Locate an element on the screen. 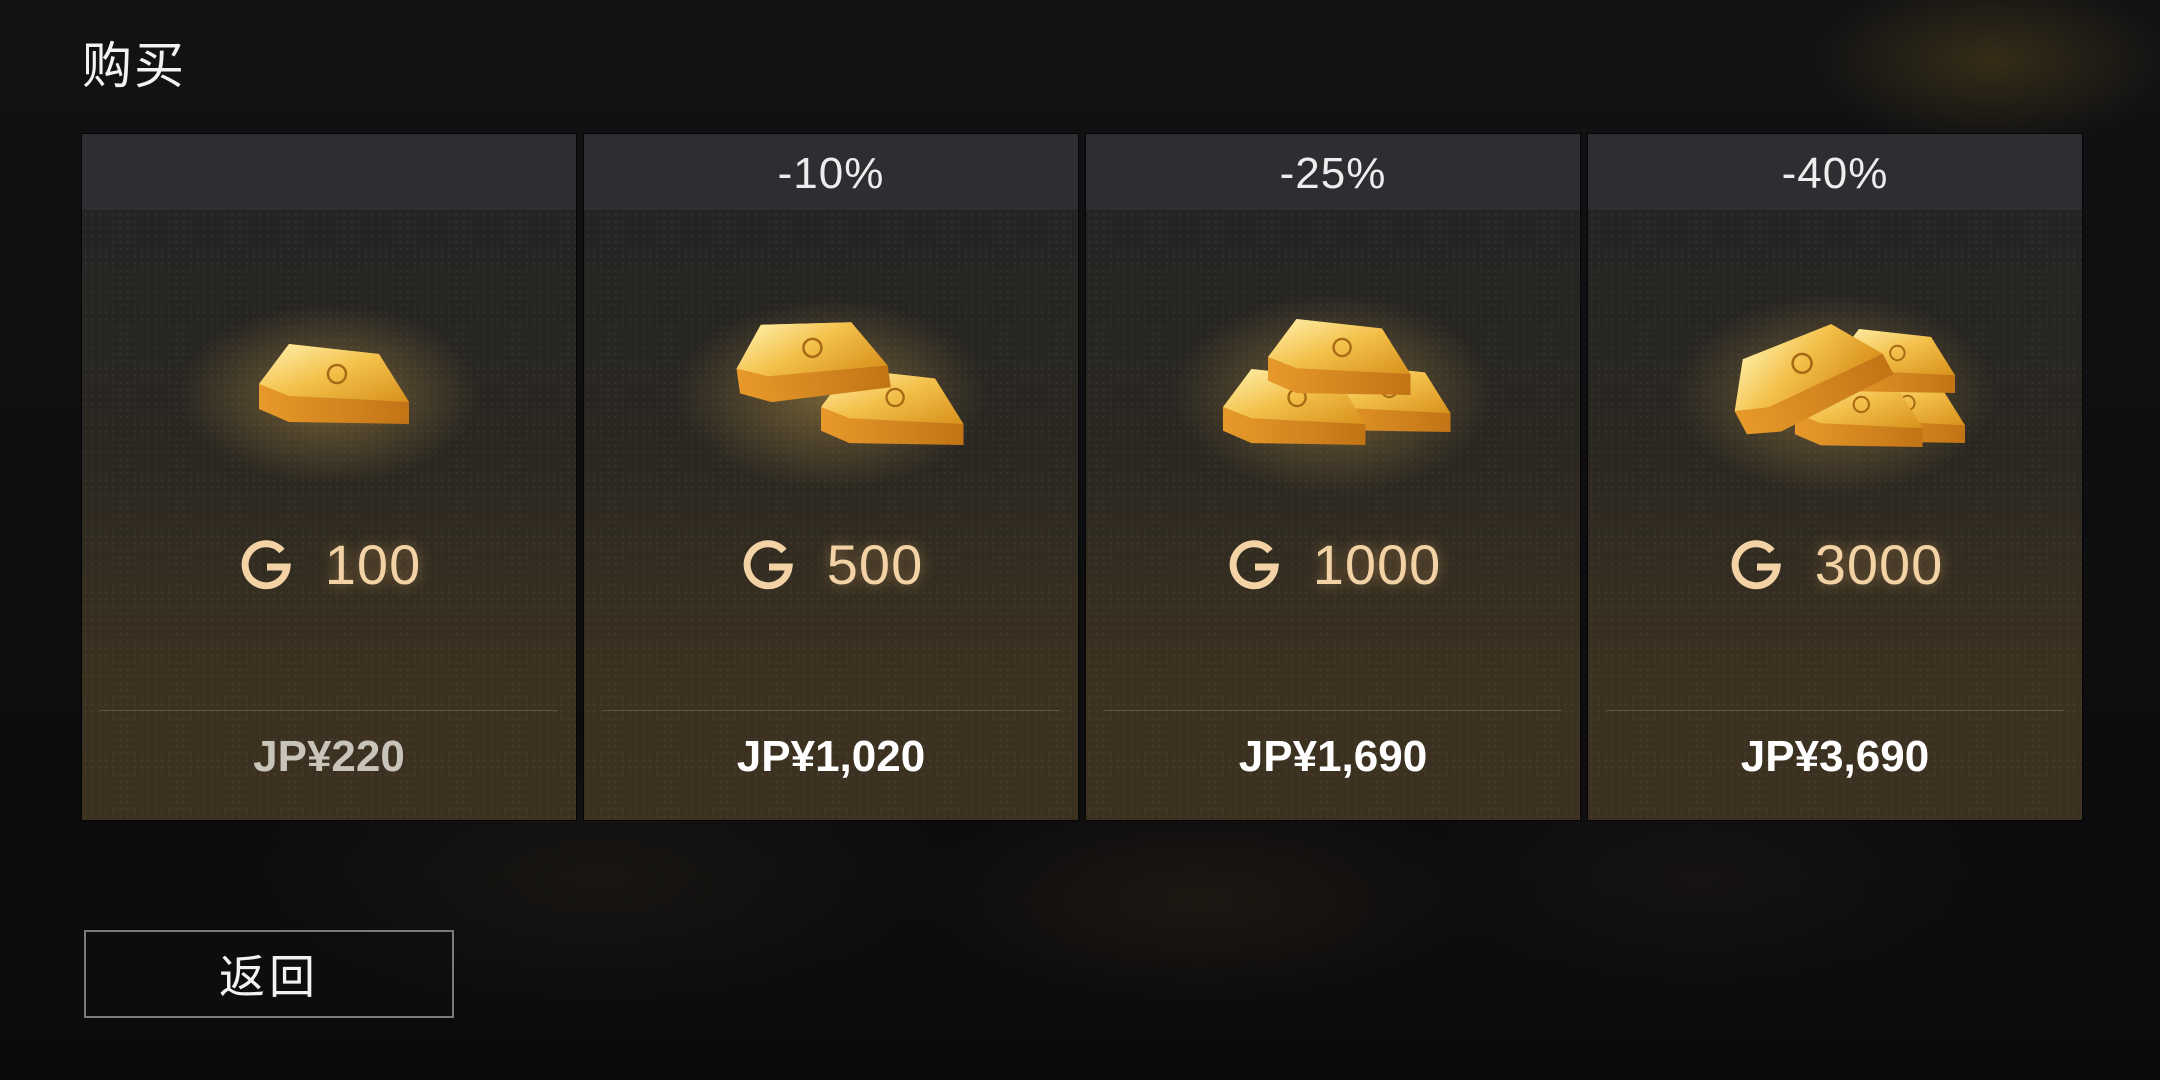 The width and height of the screenshot is (2160, 1080). card-header: -10% is located at coordinates (831, 172).